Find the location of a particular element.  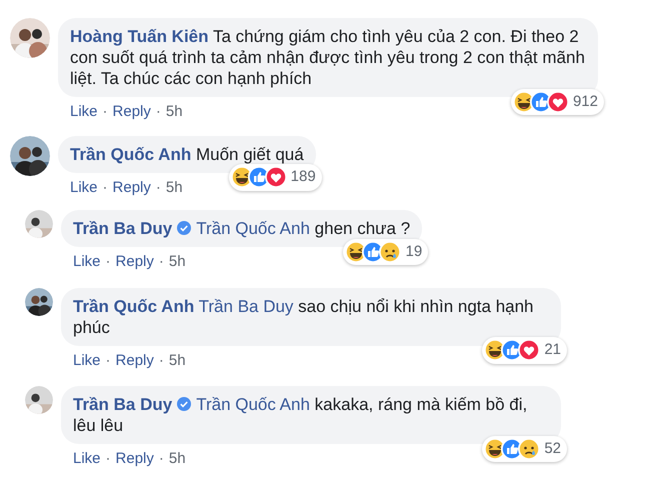

comment-text: Hoàng Tuấn Kiên Ta chứng giám cho tình yêu của 2 con. Đi theo 2 con suốt quá trình ta cảm nhận được tình yêu trong 2 con thật mãnh liệt. Ta chúc các con hạnh phích is located at coordinates (327, 57).